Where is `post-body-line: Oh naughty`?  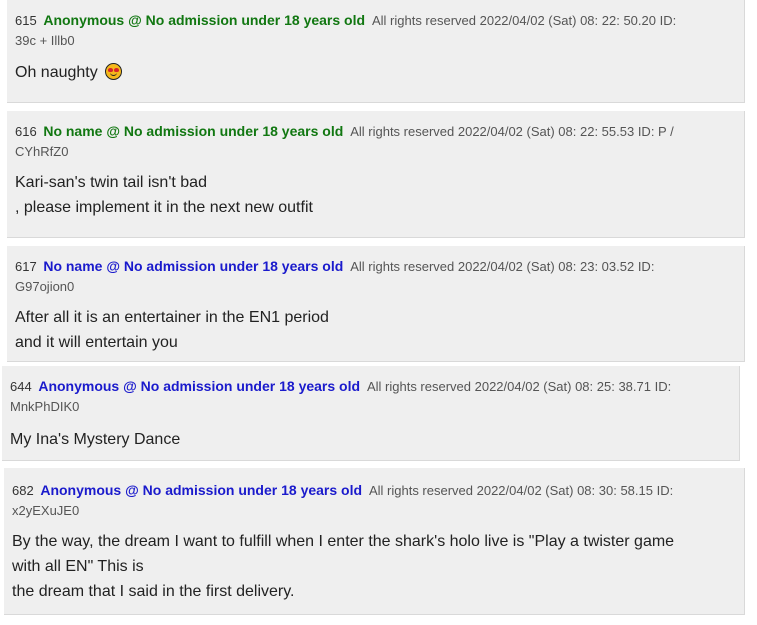
post-body-line: Oh naughty is located at coordinates (56, 72).